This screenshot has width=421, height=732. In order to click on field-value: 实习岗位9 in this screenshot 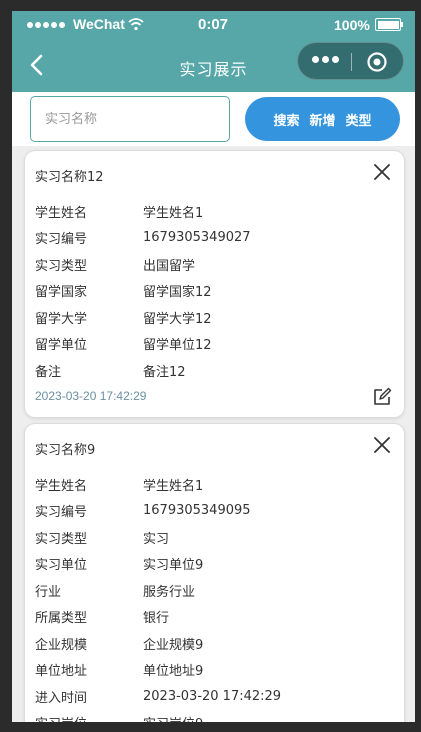, I will do `click(269, 717)`.